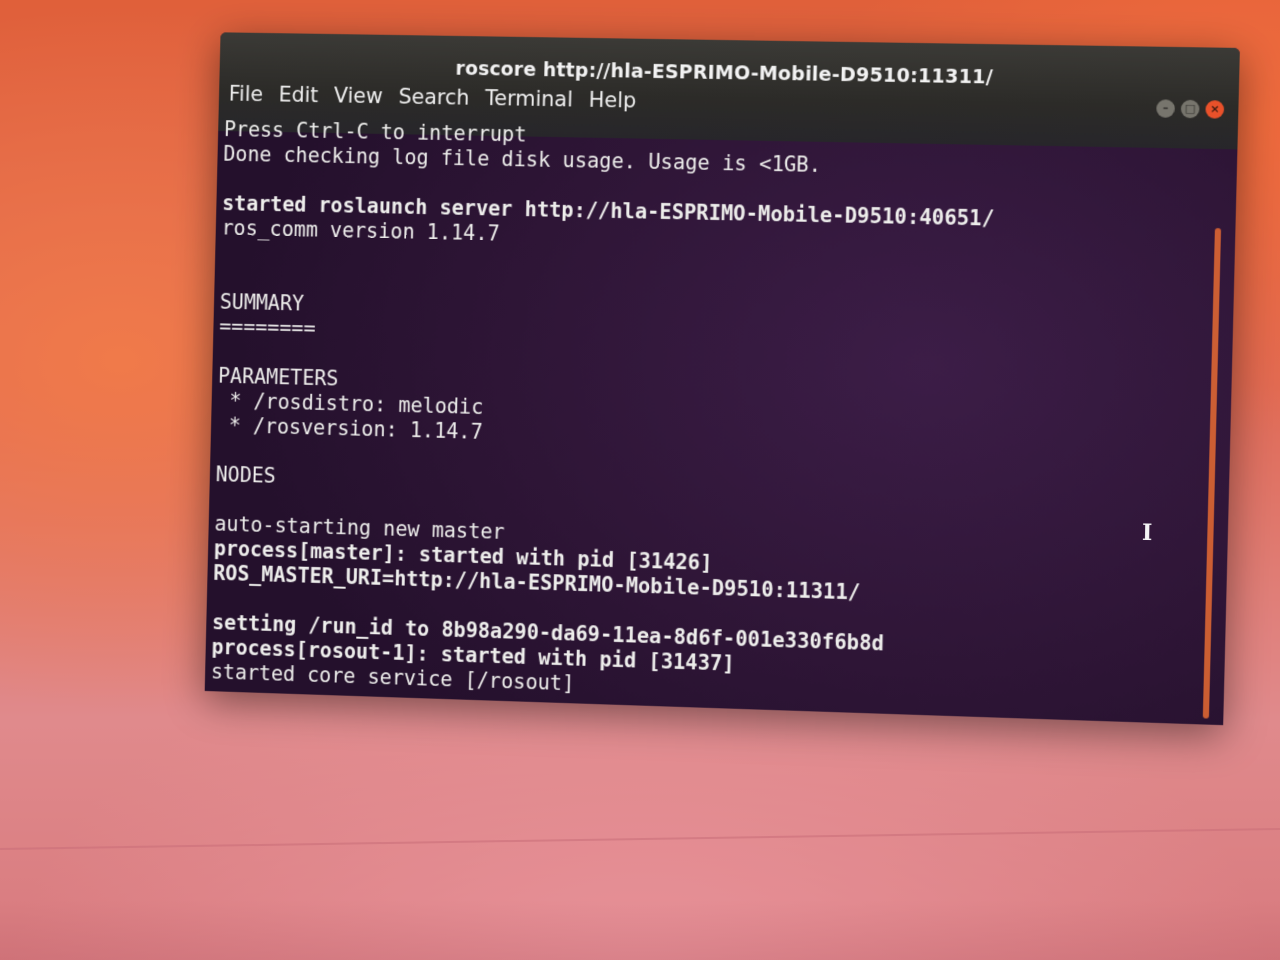  I want to click on menu-terminal: Terminal, so click(529, 98).